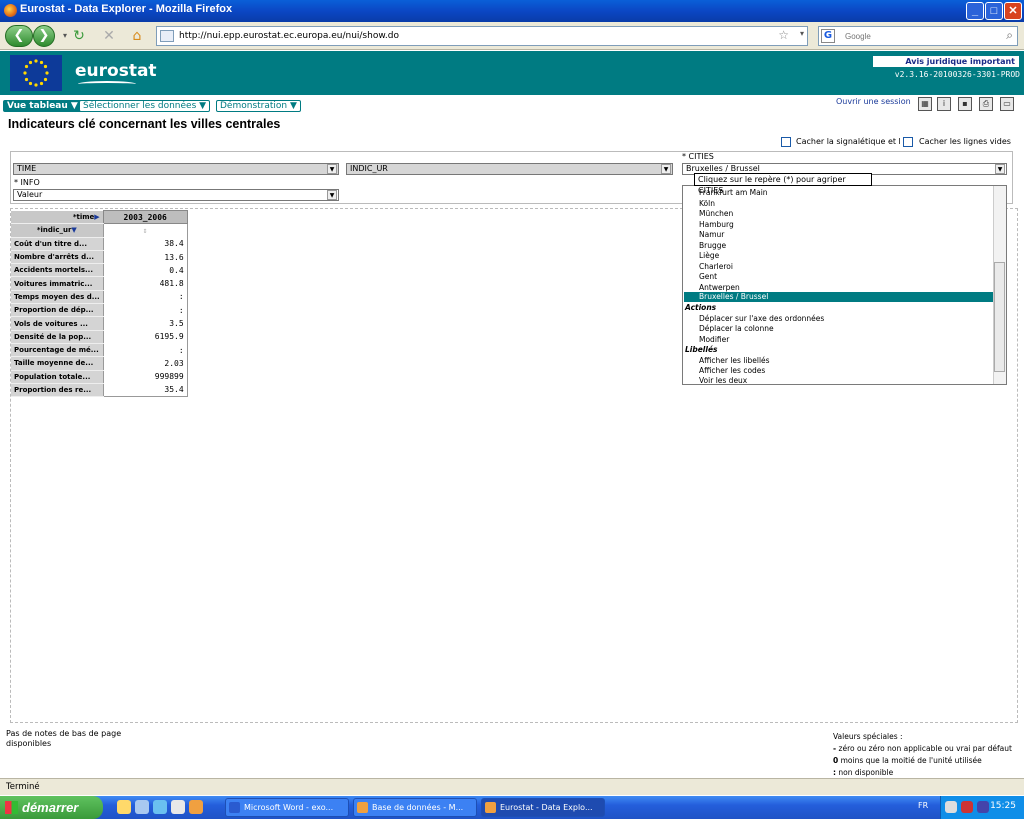  Describe the element at coordinates (145, 363) in the screenshot. I see `row-value: 2.03` at that location.